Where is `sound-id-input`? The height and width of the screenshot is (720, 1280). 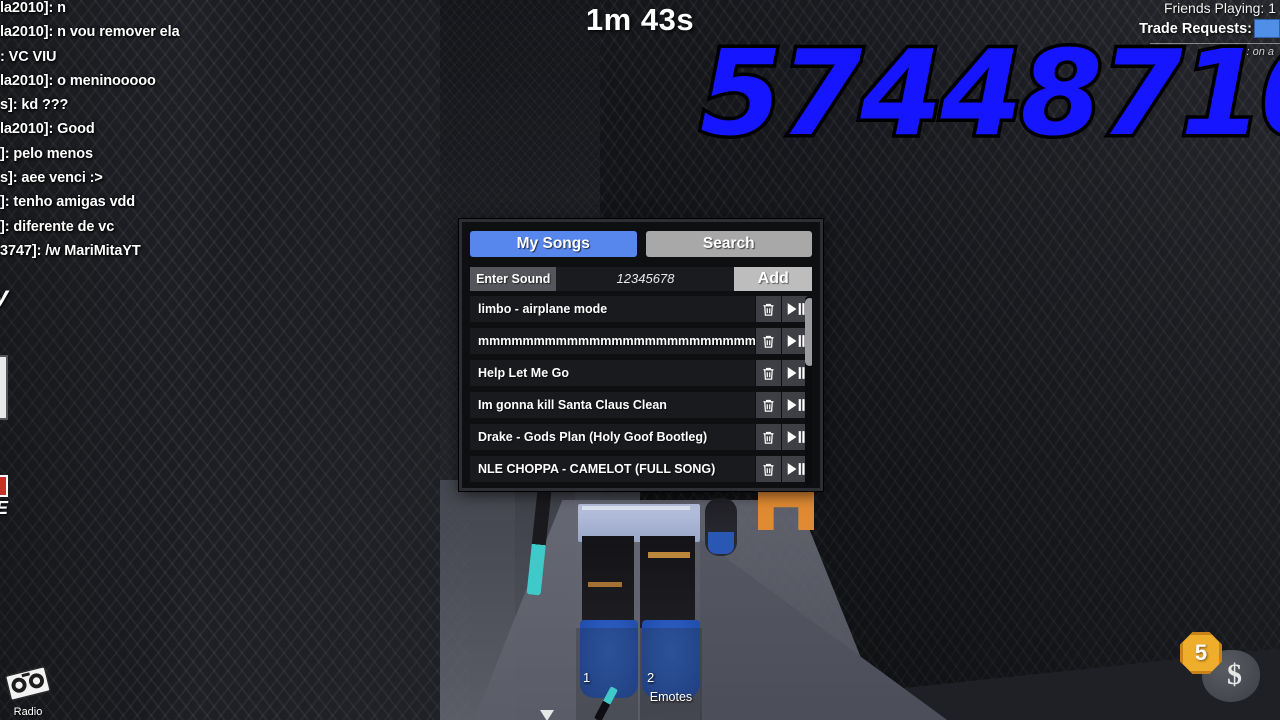
sound-id-input is located at coordinates (645, 279).